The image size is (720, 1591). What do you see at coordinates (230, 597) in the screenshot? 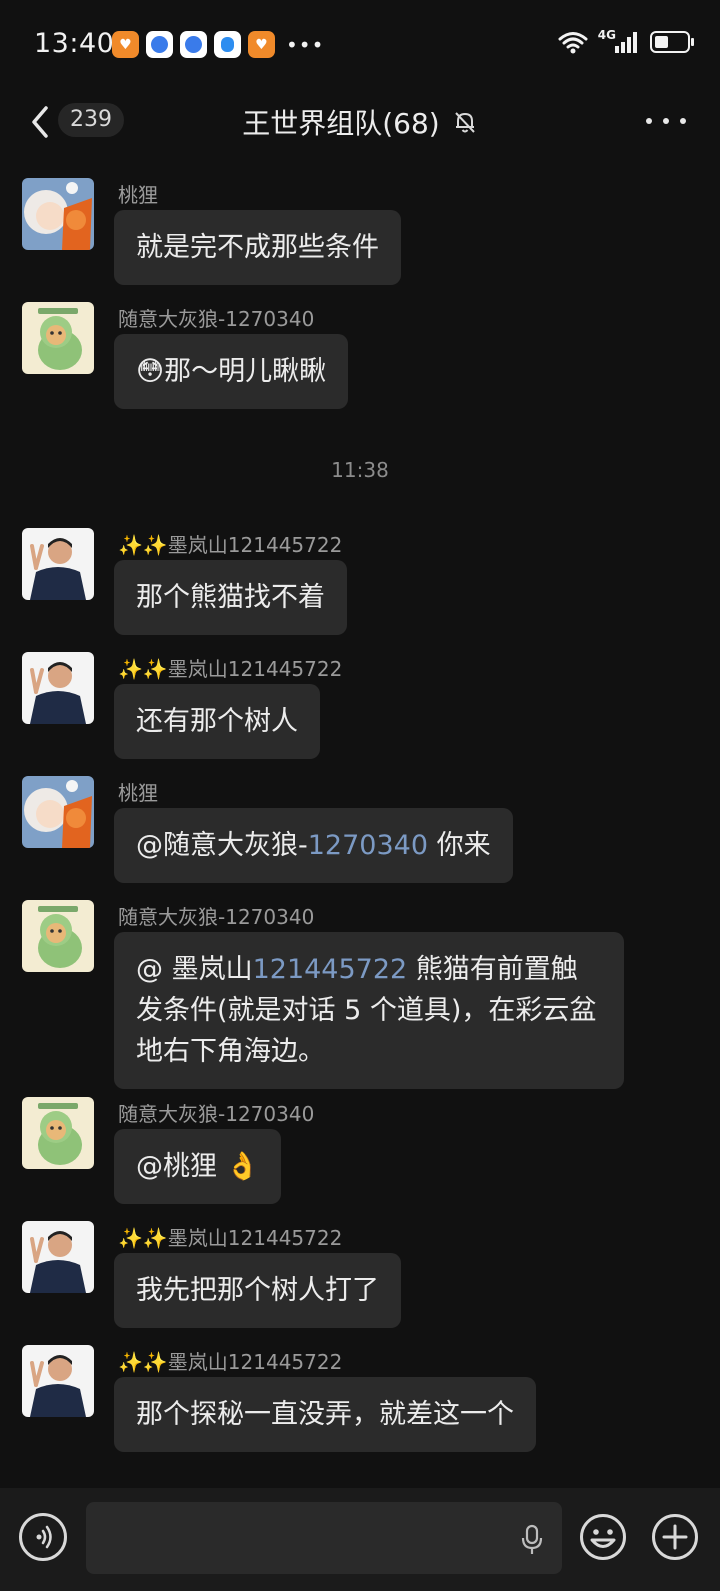
I see `message-bubble: 那个熊猫找不着` at bounding box center [230, 597].